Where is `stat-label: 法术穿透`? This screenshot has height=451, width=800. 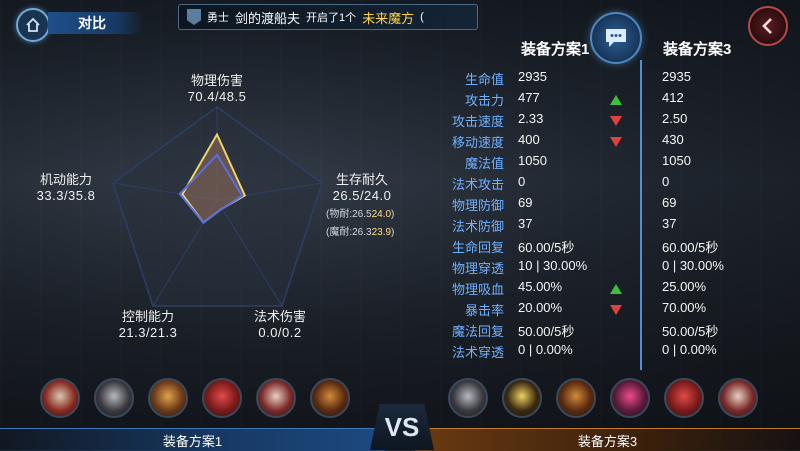 stat-label: 法术穿透 is located at coordinates (477, 352).